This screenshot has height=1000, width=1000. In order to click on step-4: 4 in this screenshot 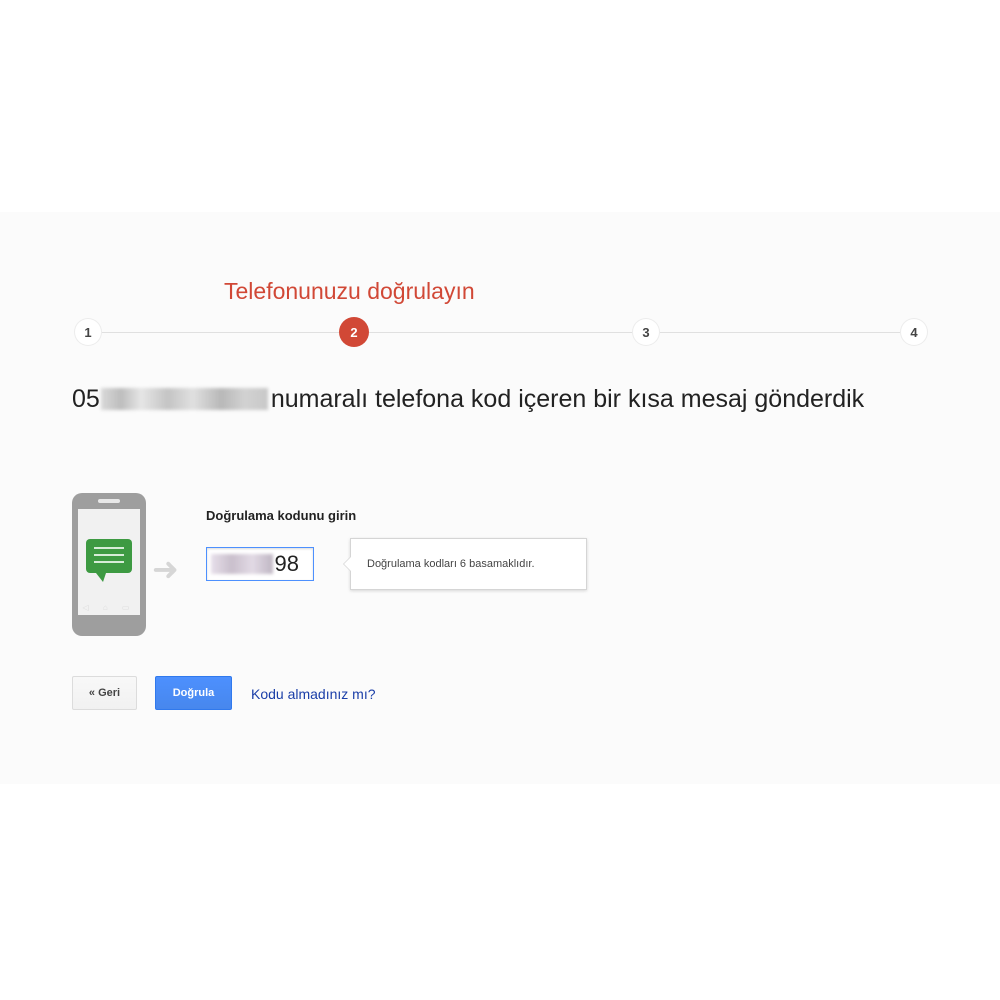, I will do `click(914, 332)`.